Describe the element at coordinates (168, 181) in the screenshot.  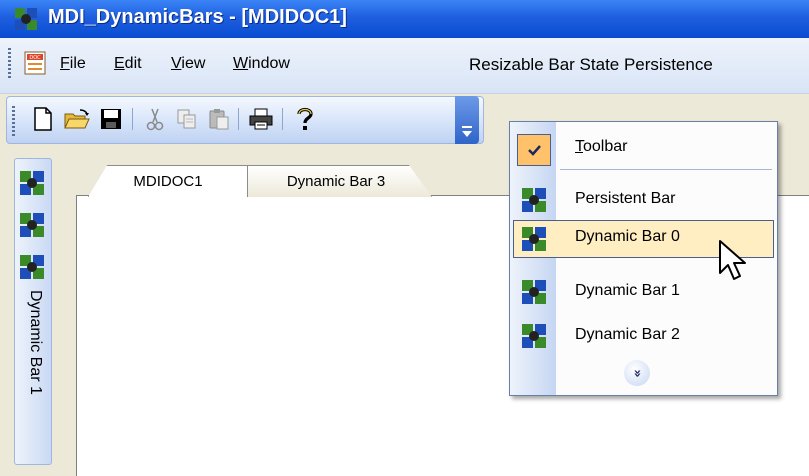
I see `tab-mdidoc1: MDIDOC1` at that location.